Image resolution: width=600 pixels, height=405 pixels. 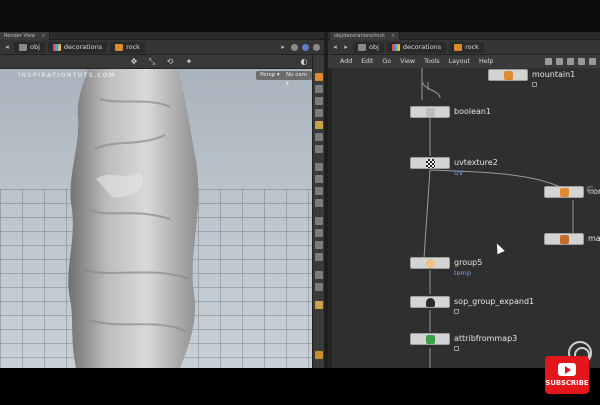 What do you see at coordinates (134, 62) in the screenshot?
I see `select-tool-icon: ✥` at bounding box center [134, 62].